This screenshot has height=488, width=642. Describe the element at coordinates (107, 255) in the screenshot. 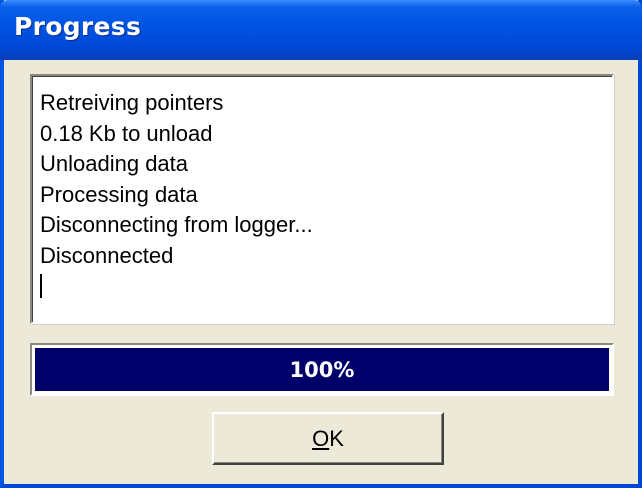

I see `log-line: Disconnected` at that location.